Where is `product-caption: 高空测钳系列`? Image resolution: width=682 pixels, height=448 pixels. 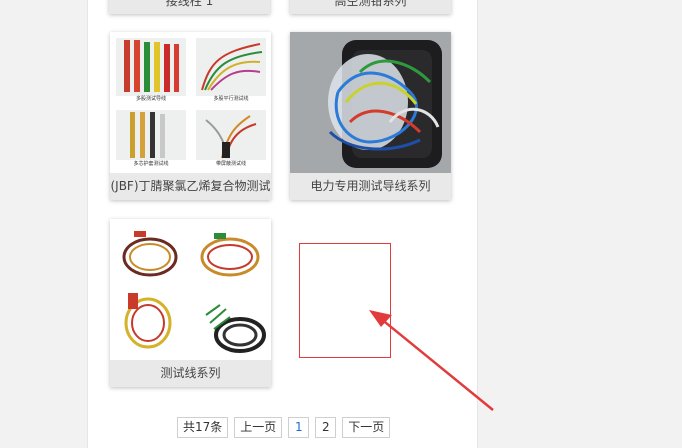 product-caption: 高空测钳系列 is located at coordinates (370, 7).